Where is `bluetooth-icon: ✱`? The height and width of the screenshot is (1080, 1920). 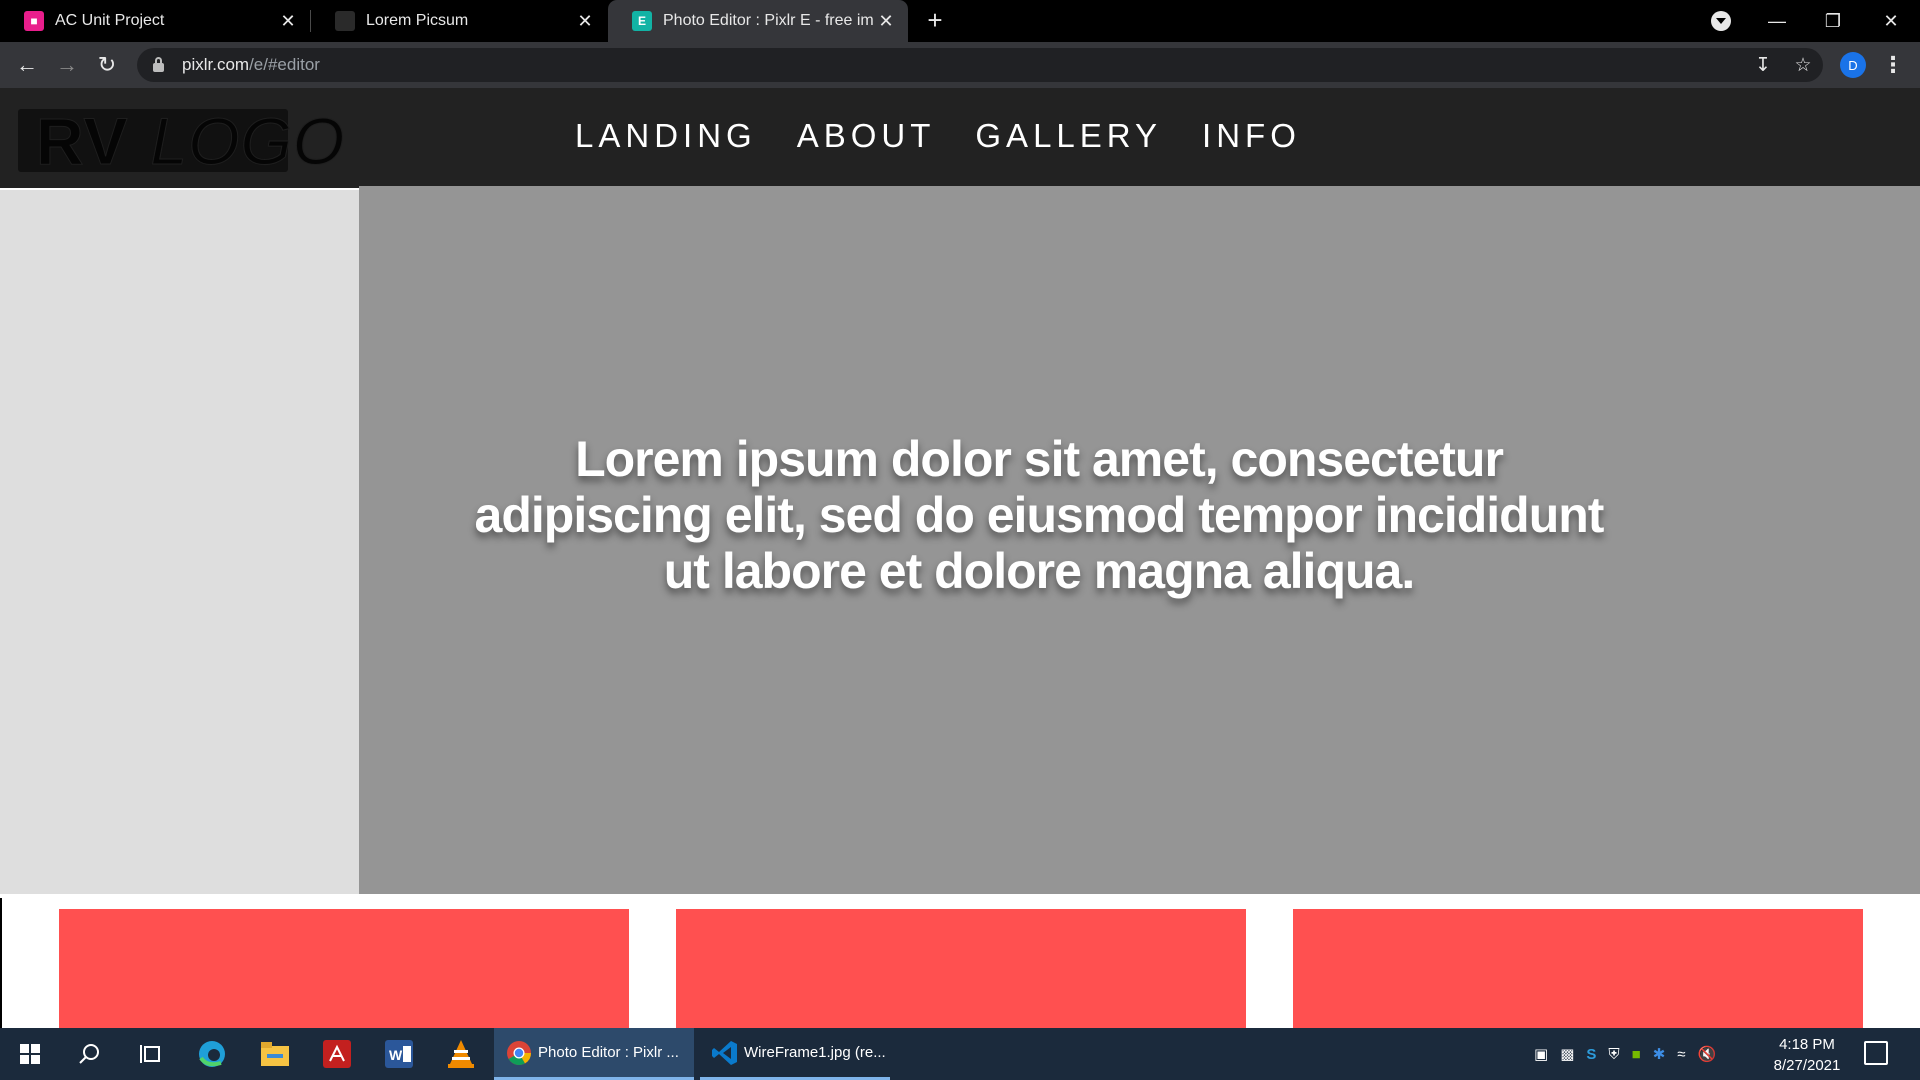 bluetooth-icon: ✱ is located at coordinates (1659, 1054).